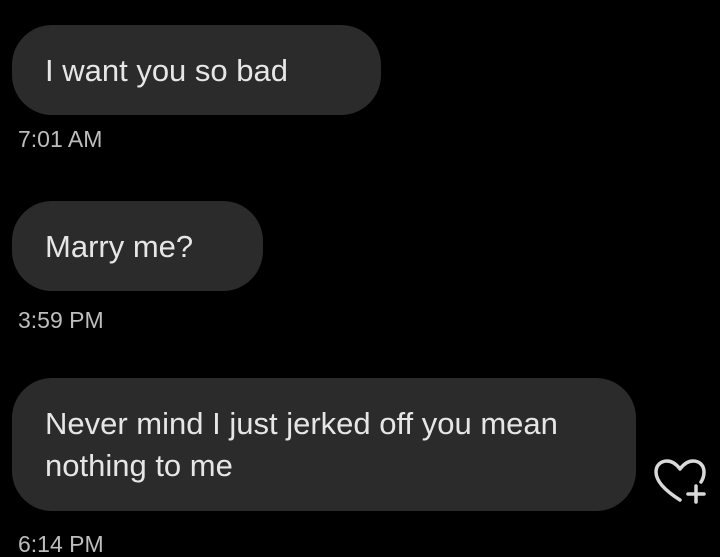 The image size is (720, 557). What do you see at coordinates (119, 246) in the screenshot?
I see `message-text: Marry me?` at bounding box center [119, 246].